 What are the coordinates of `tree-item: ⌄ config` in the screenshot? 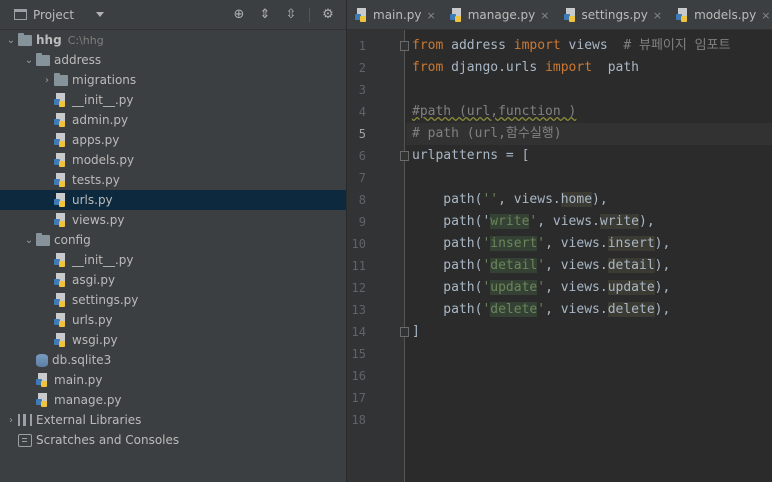 It's located at (173, 240).